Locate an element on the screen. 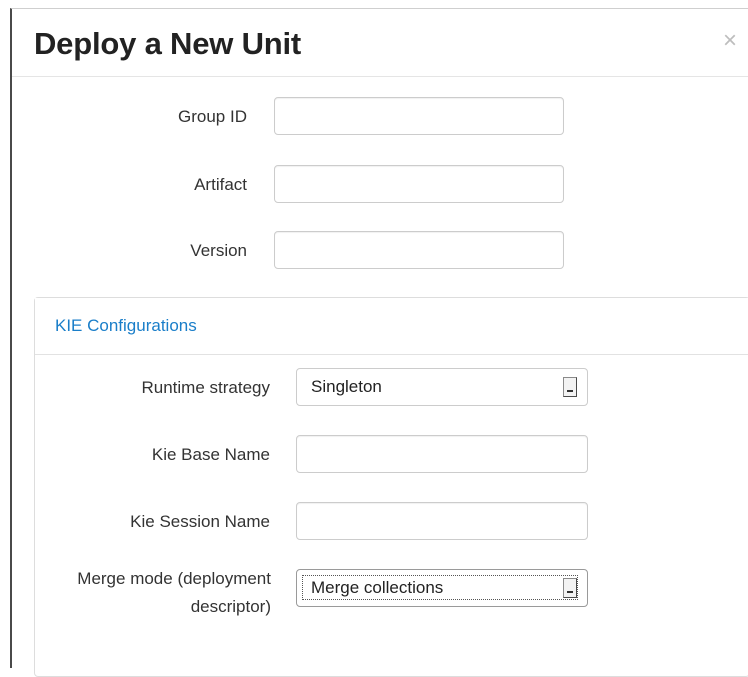  kie-panel-heading: KIE Configurations is located at coordinates (391, 326).